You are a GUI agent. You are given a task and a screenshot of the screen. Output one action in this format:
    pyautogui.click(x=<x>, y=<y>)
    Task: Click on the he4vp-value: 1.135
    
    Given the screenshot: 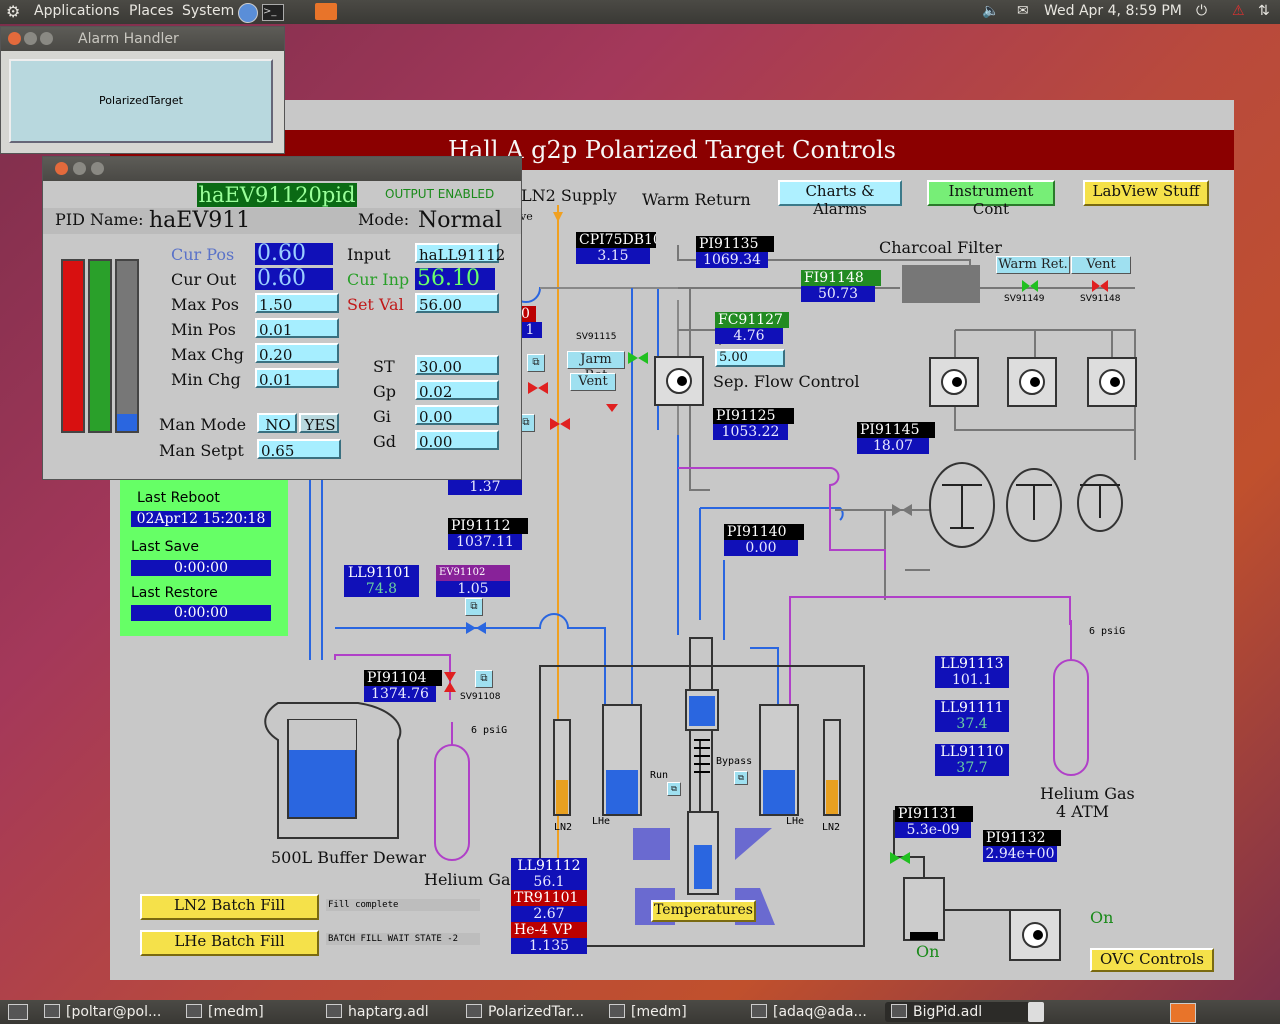 What is the action you would take?
    pyautogui.click(x=549, y=946)
    